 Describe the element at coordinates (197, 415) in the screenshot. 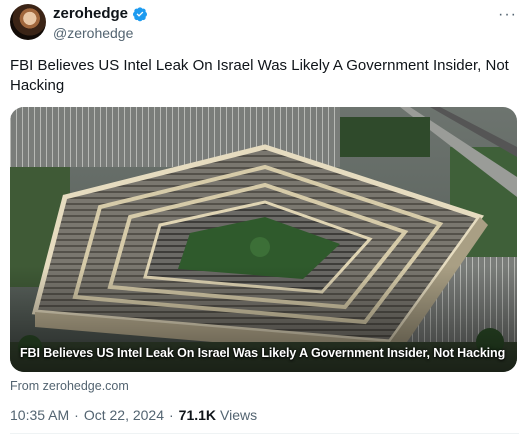

I see `views-count: 71.1K` at that location.